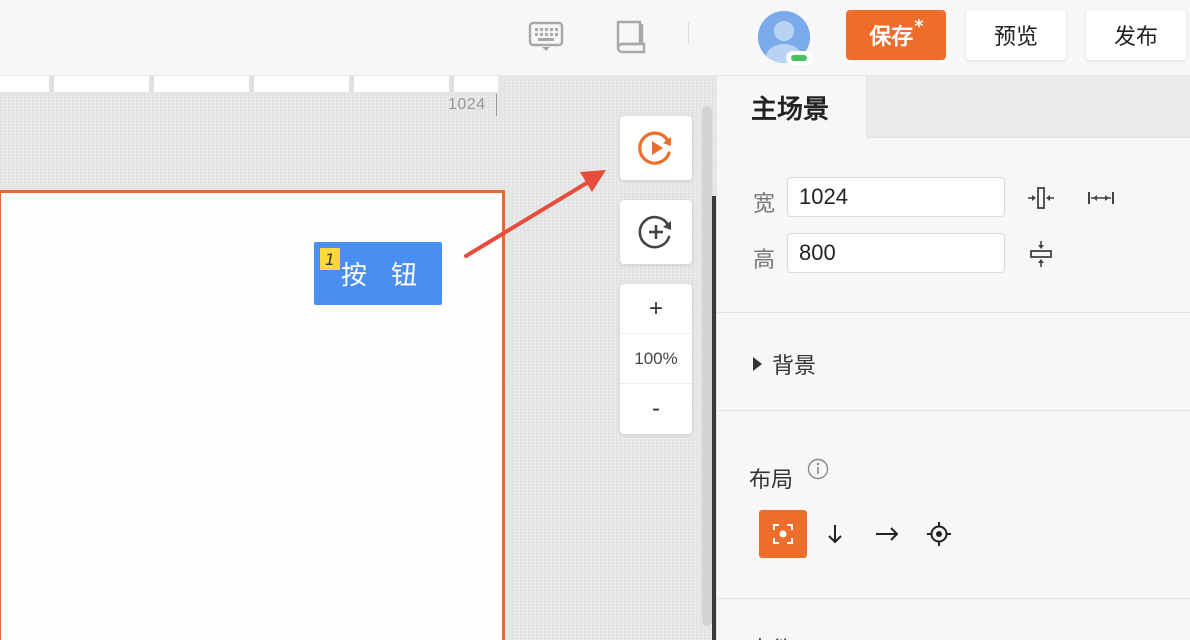  I want to click on zoom-level: 100%, so click(656, 359).